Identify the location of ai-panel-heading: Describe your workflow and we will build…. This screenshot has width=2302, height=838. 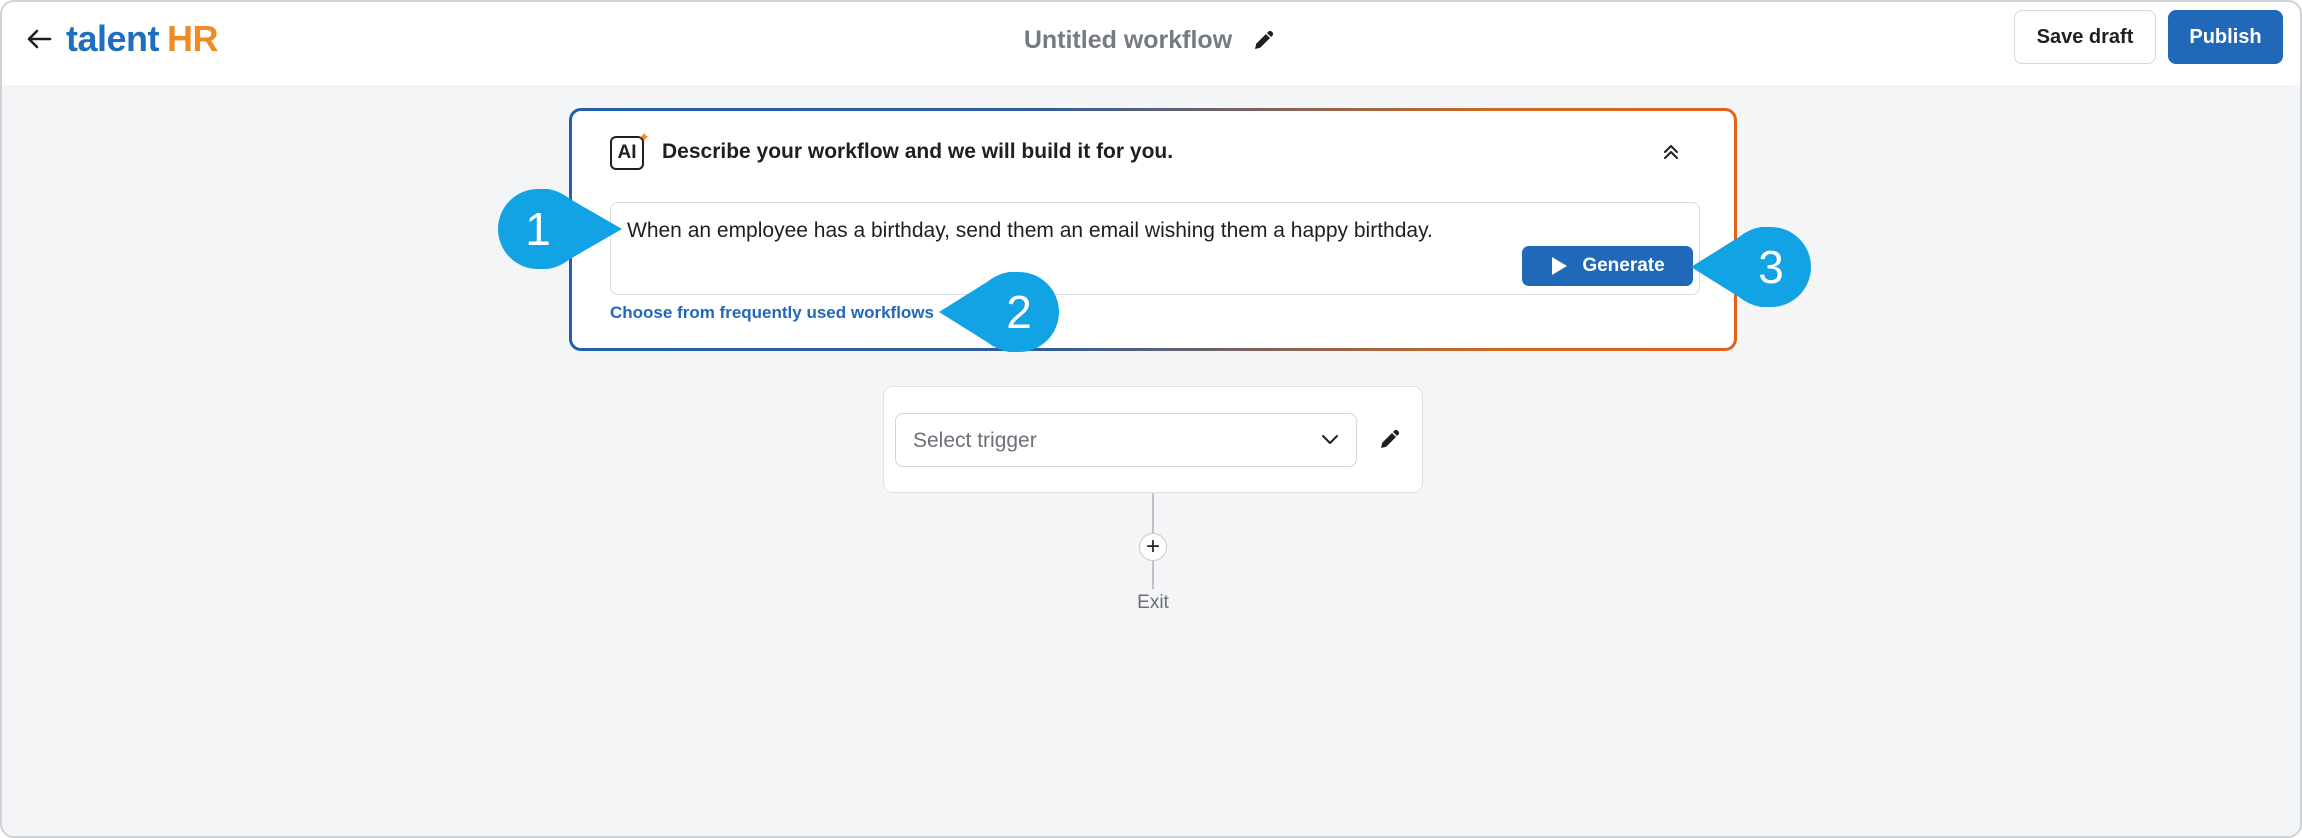
(918, 151).